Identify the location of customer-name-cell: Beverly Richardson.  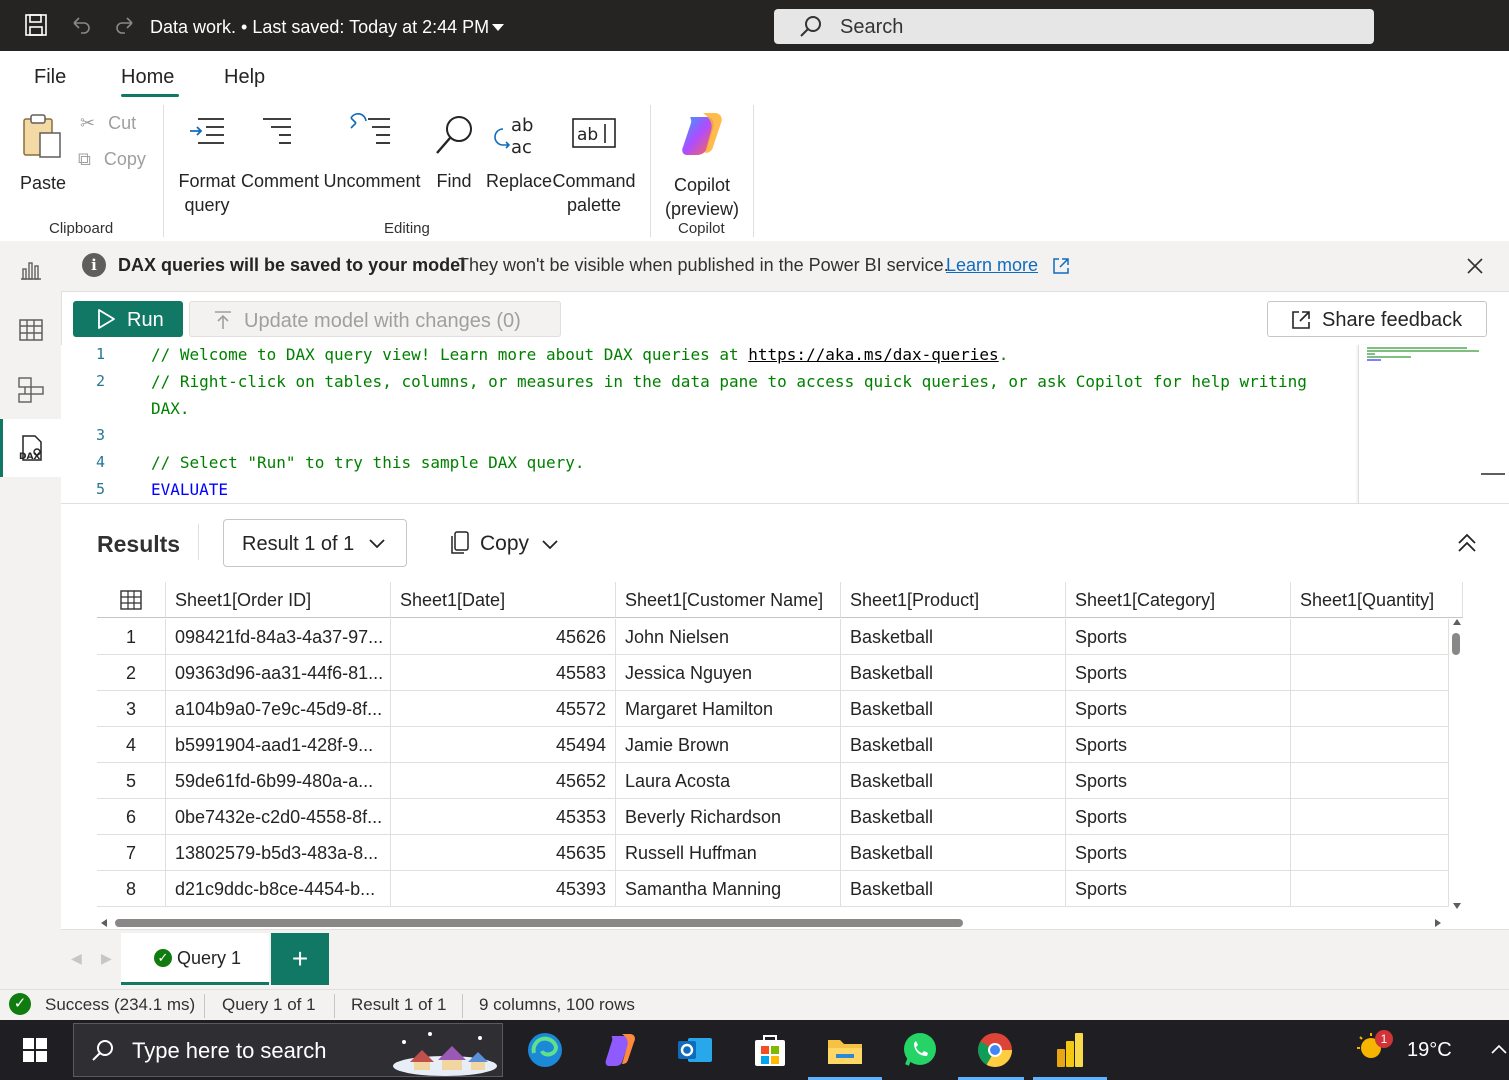
(728, 817).